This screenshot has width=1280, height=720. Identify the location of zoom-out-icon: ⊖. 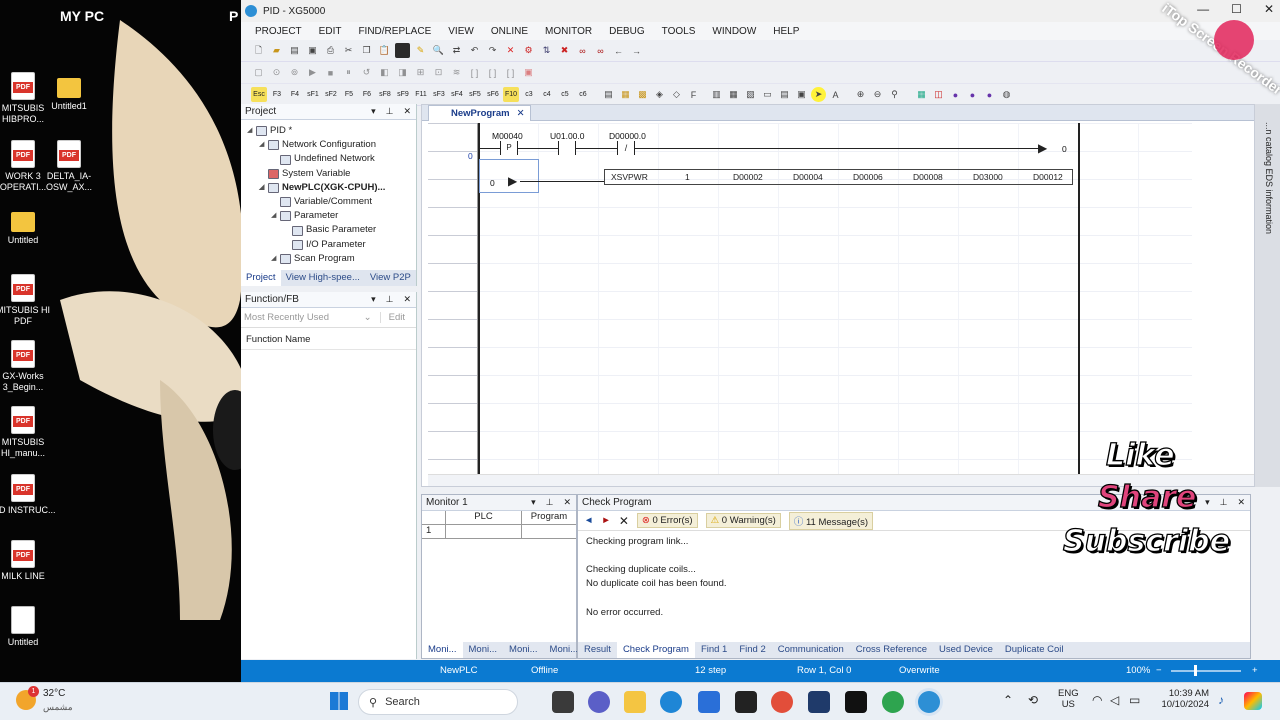
(877, 94).